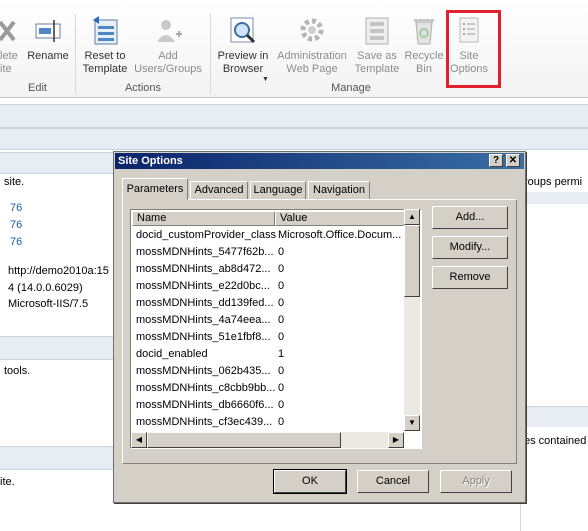  What do you see at coordinates (496, 160) in the screenshot?
I see `help-button: ?` at bounding box center [496, 160].